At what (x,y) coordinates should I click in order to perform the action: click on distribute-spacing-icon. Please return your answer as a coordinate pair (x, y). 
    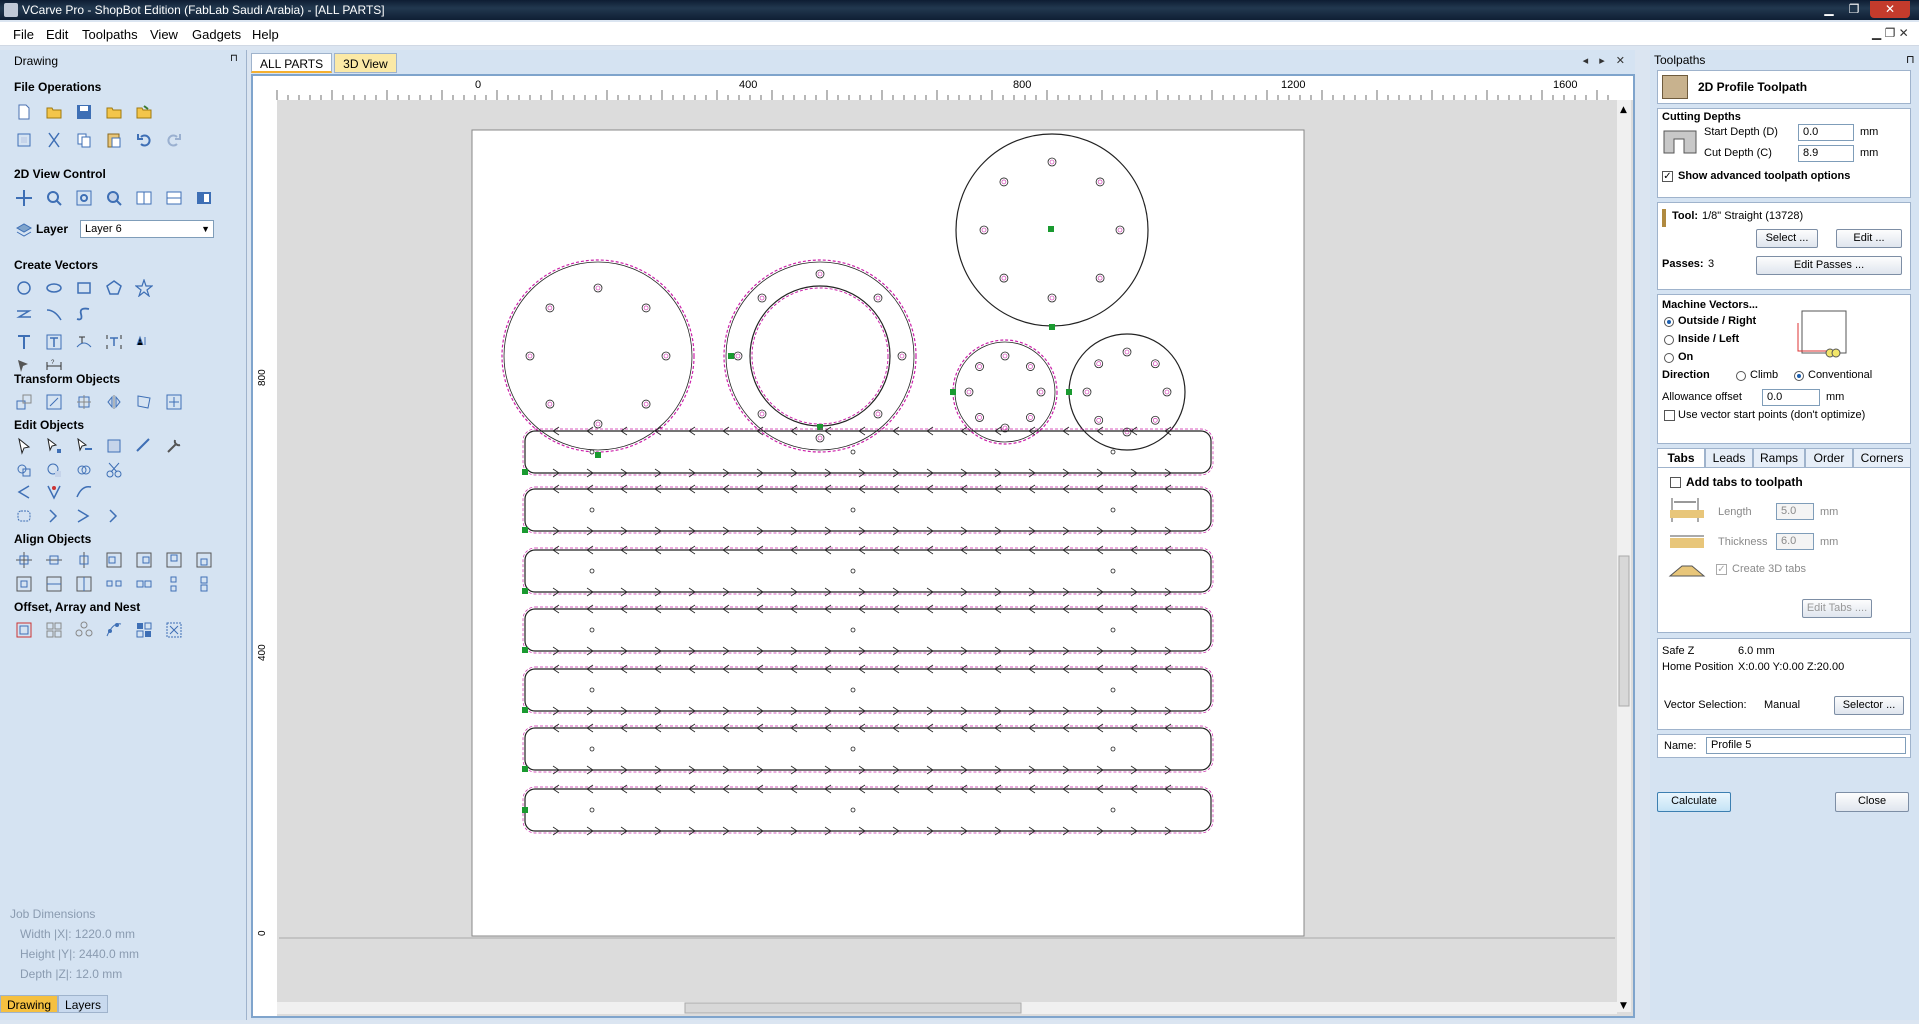
    Looking at the image, I should click on (144, 584).